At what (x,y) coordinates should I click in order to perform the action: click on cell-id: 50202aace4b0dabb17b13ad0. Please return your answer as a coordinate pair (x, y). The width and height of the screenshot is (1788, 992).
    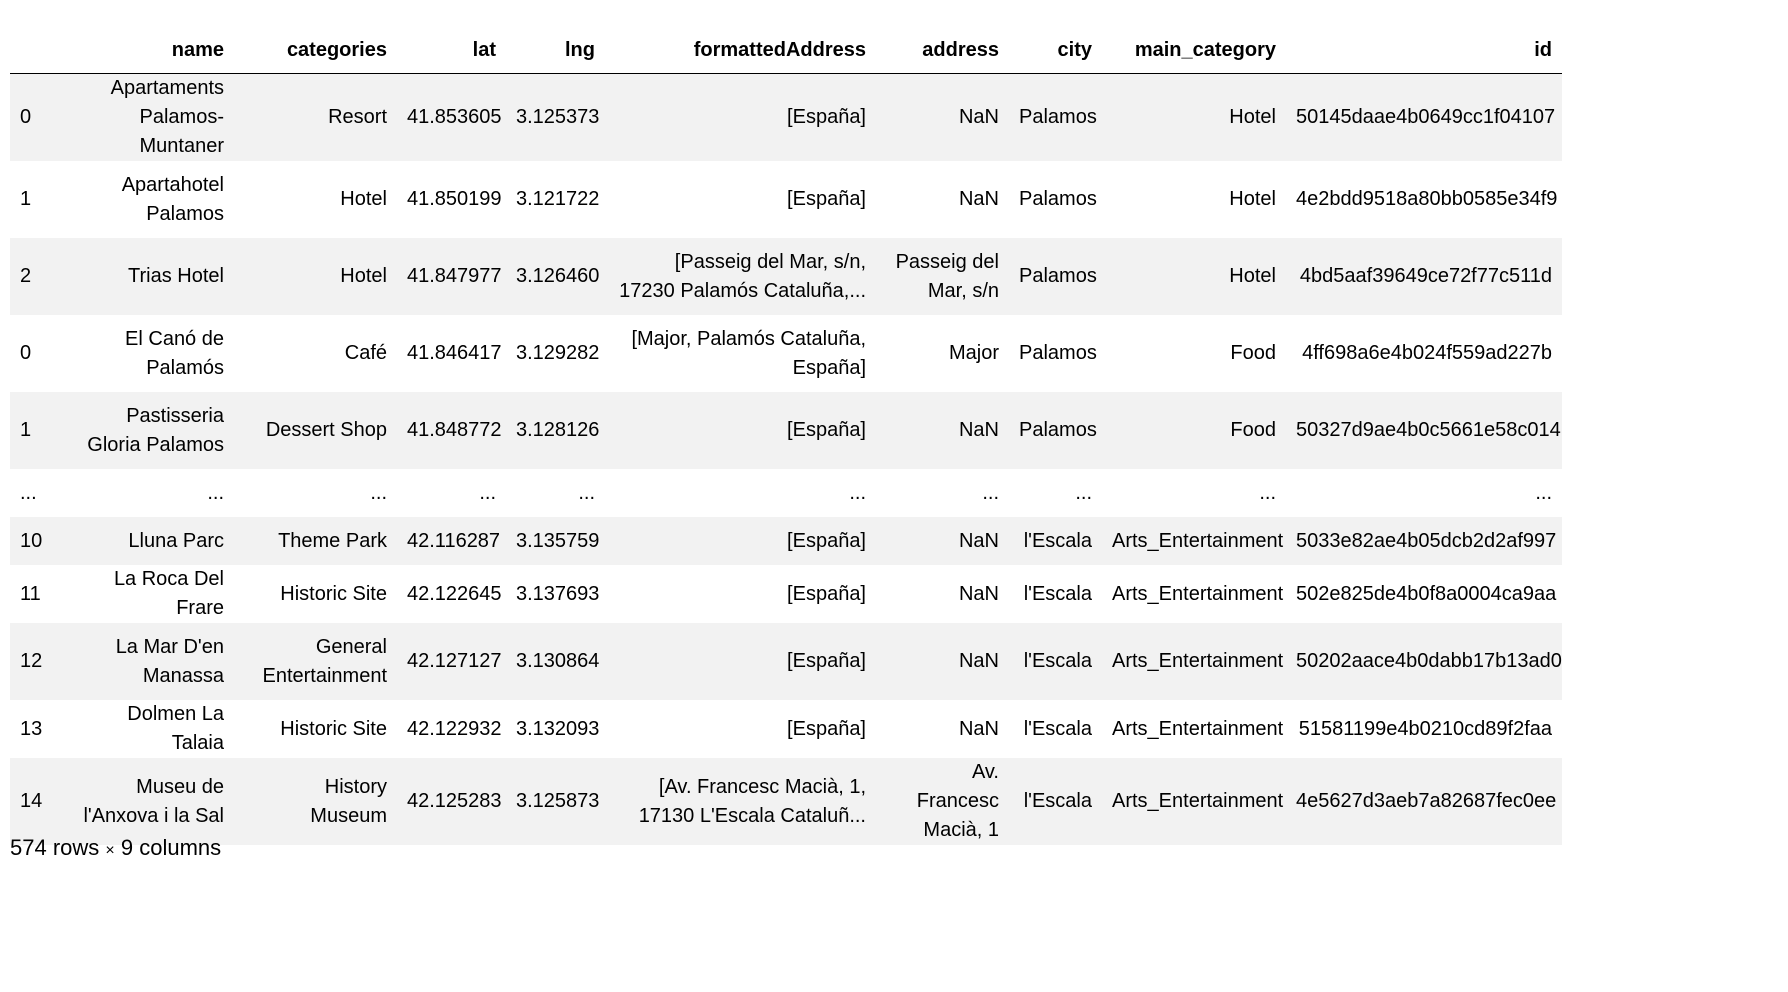
    Looking at the image, I should click on (1429, 661).